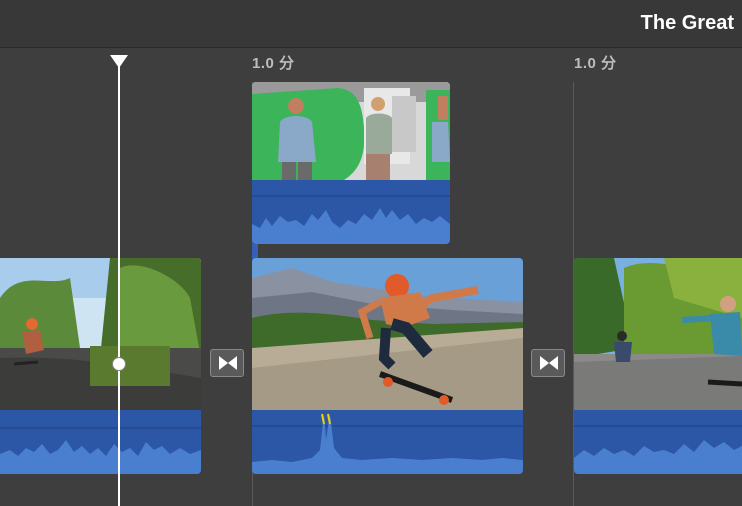  I want to click on playhead-line, so click(119, 284).